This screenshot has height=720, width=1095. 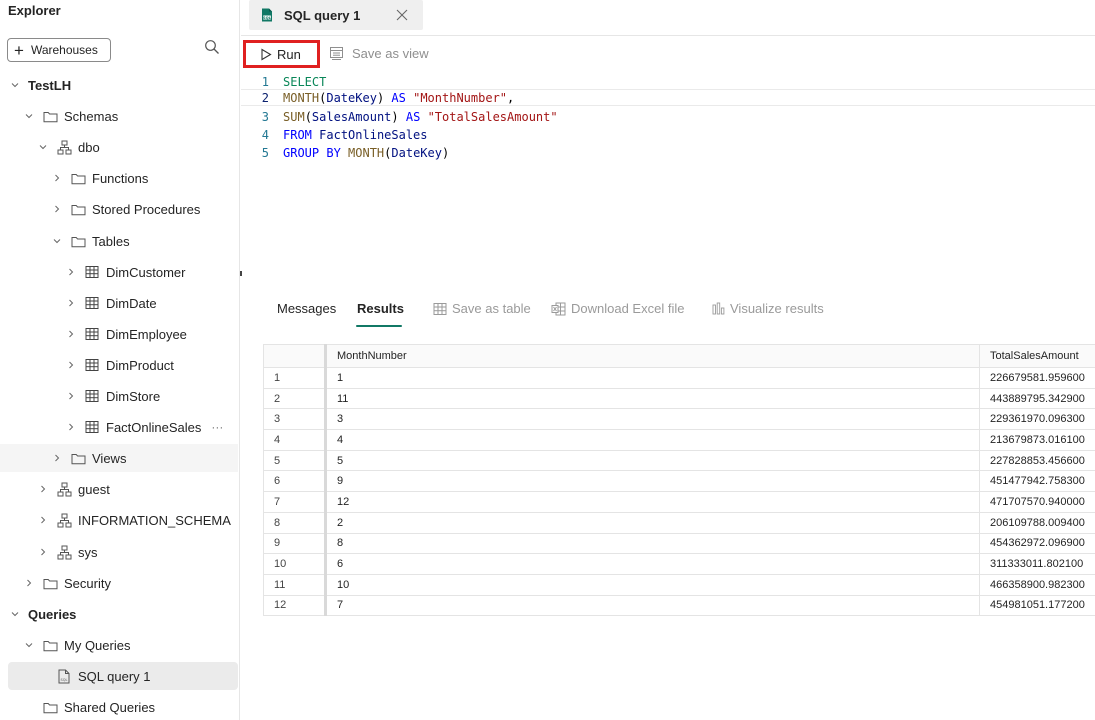 What do you see at coordinates (295, 585) in the screenshot?
I see `row-index: 11` at bounding box center [295, 585].